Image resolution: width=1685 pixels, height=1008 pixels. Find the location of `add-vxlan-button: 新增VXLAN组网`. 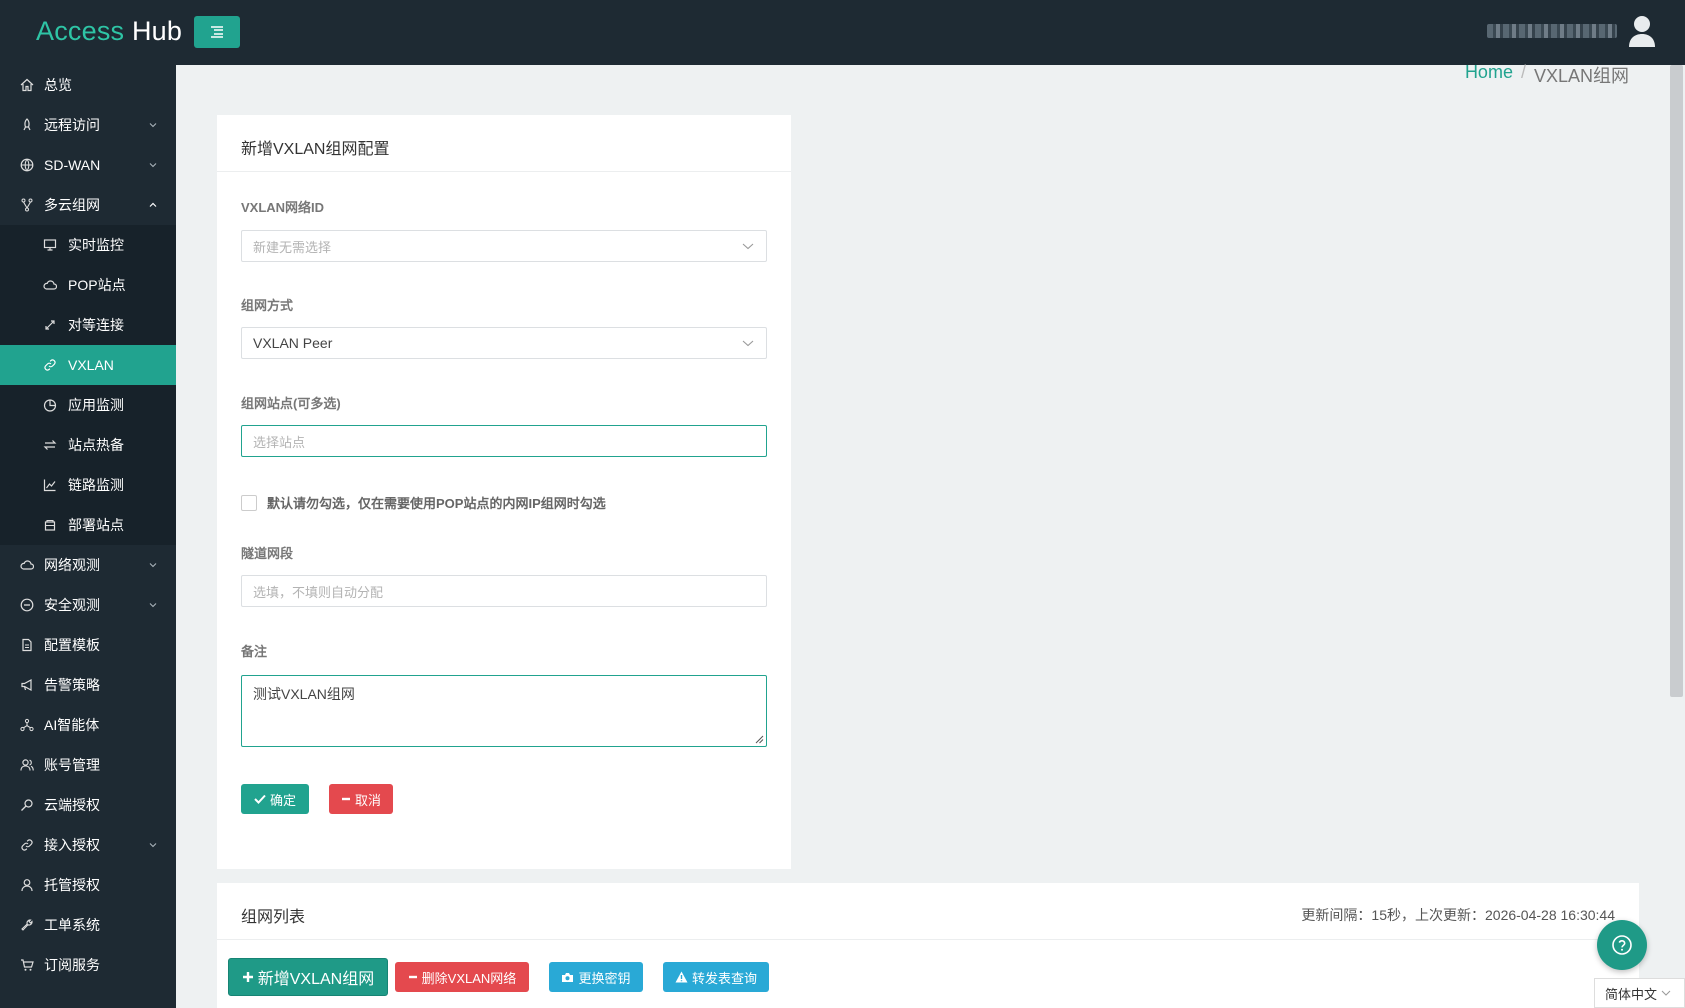

add-vxlan-button: 新增VXLAN组网 is located at coordinates (308, 977).